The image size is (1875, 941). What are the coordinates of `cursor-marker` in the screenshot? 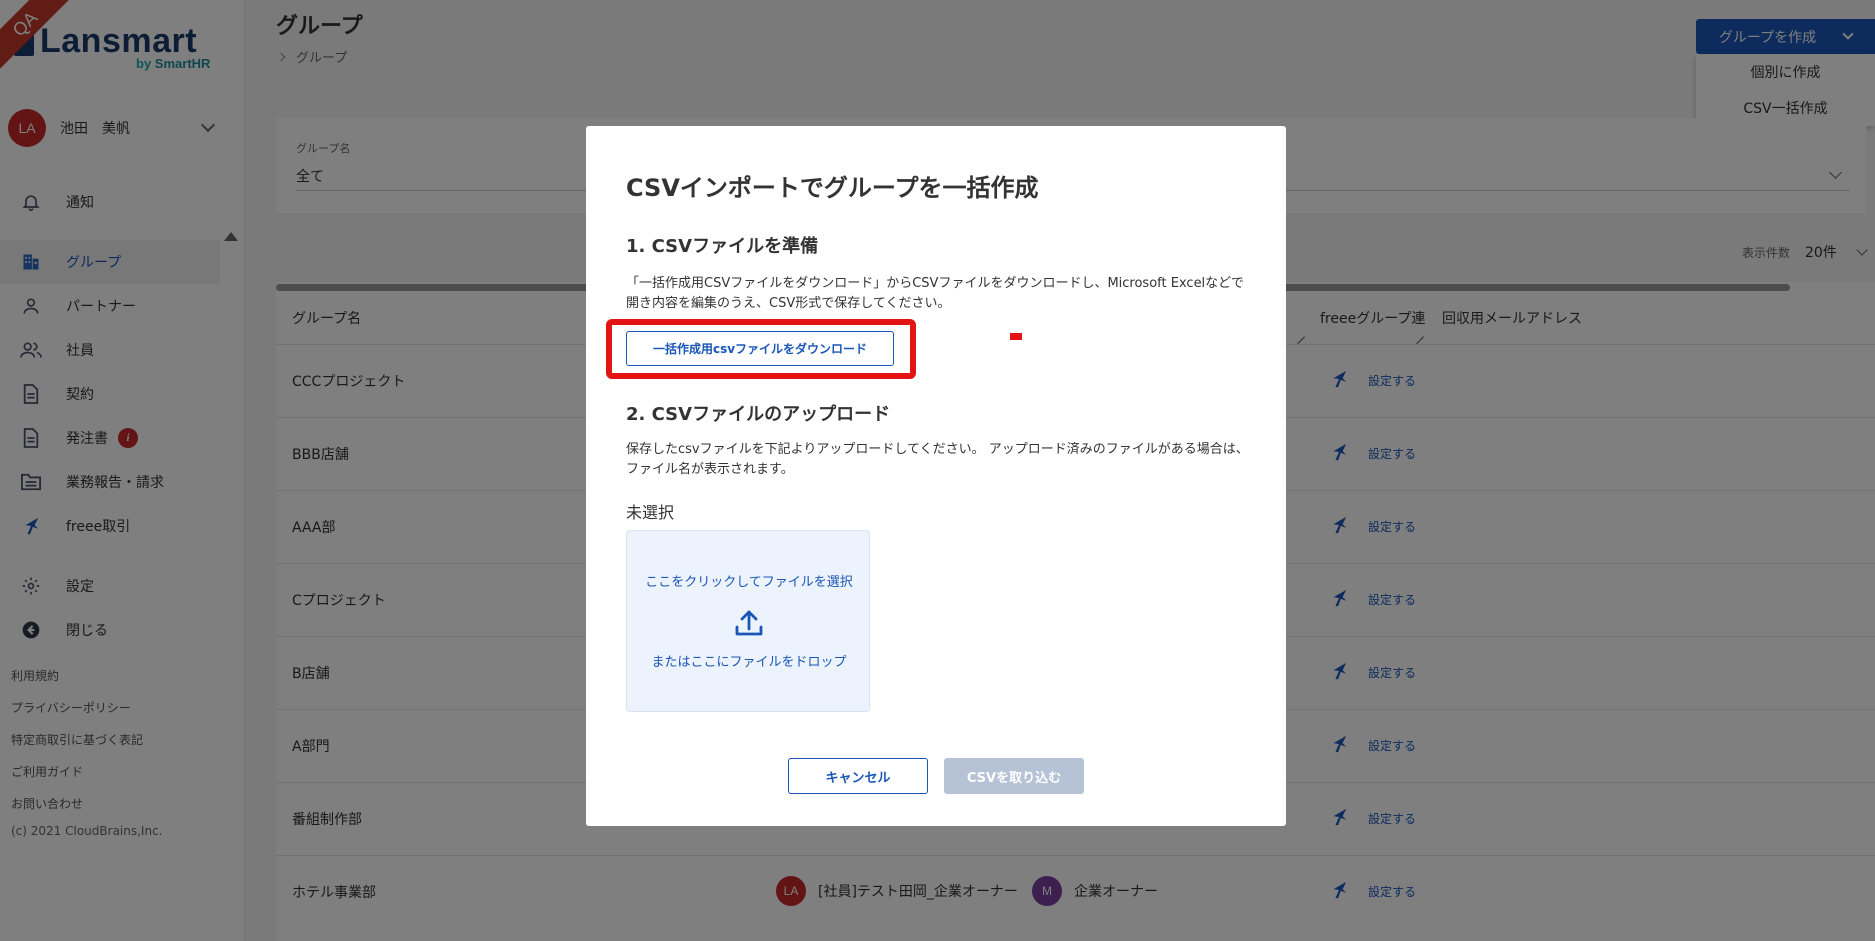 It's located at (1016, 336).